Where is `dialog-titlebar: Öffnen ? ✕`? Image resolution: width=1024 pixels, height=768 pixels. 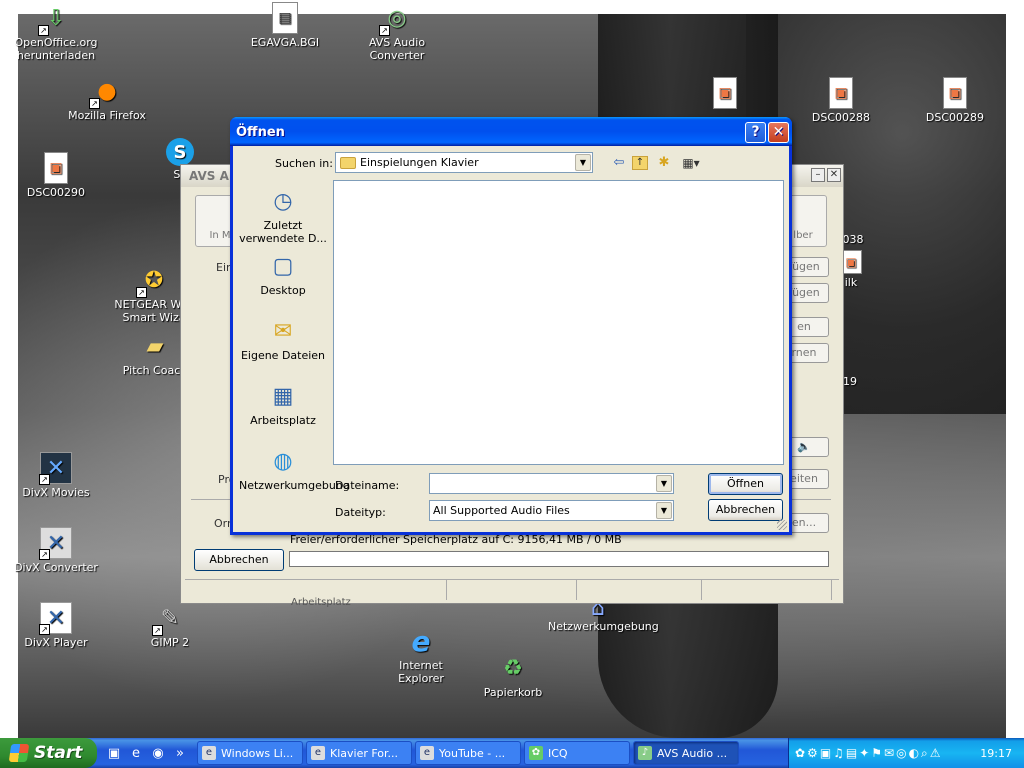
dialog-titlebar: Öffnen ? ✕ is located at coordinates (511, 131).